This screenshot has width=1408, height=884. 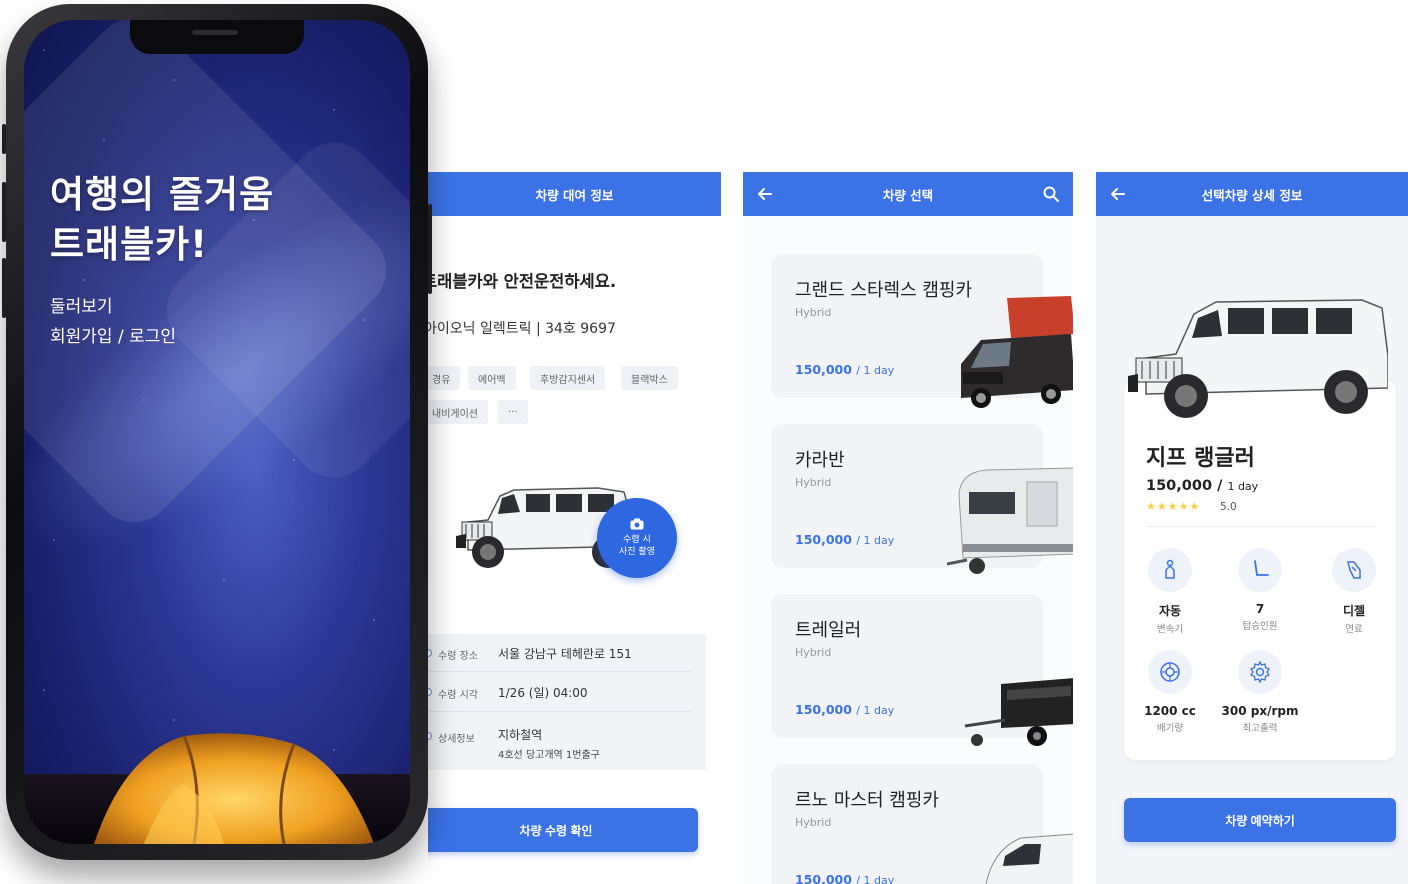 I want to click on car-id-text: 아이오닉 일렉트릭 | 34호 9697, so click(x=522, y=329).